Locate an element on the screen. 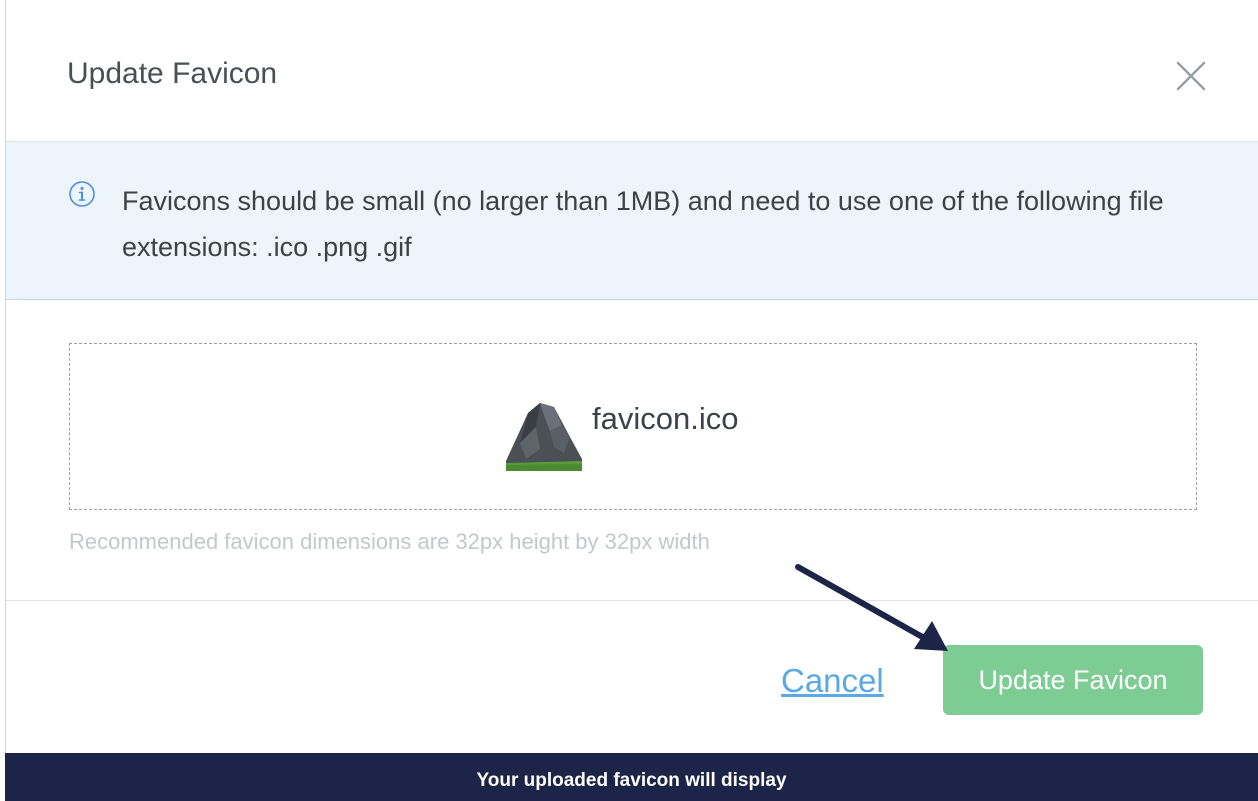 The height and width of the screenshot is (801, 1258). file-name: favicon.ico is located at coordinates (665, 418).